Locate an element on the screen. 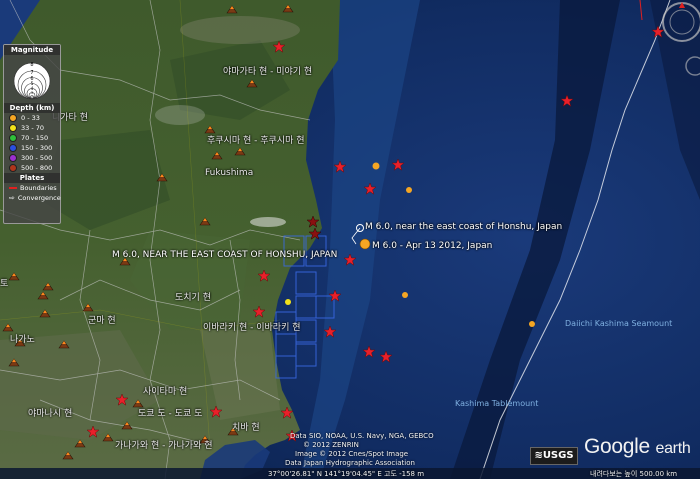  place-label: 토 is located at coordinates (4, 284).